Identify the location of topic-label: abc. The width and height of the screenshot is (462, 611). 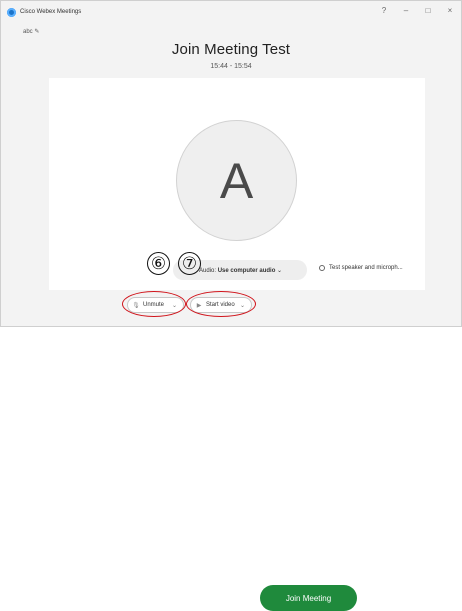
(28, 32).